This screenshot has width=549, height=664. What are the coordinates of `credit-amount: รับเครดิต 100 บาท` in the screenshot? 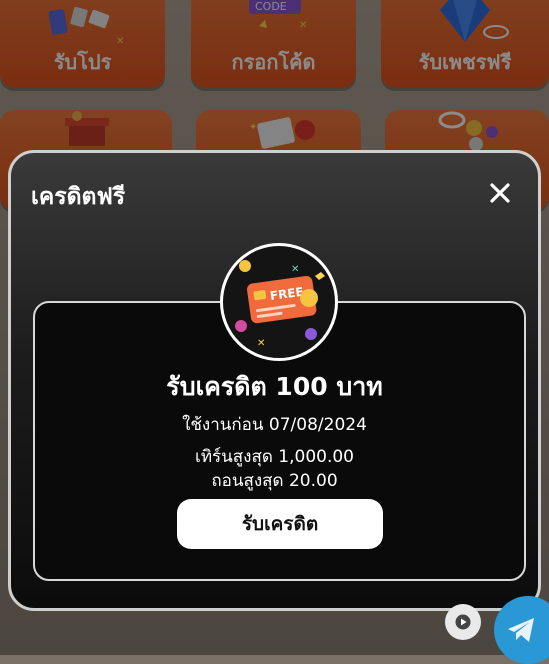 It's located at (274, 386).